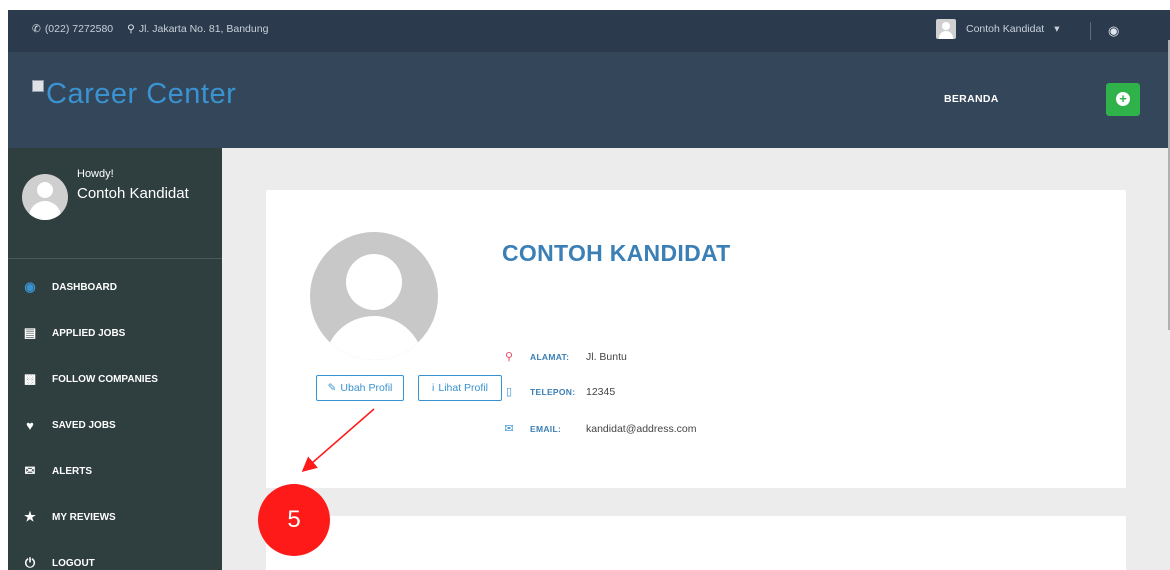 This screenshot has height=570, width=1170. I want to click on sidebar-item-label: APPLIED JOBS, so click(89, 333).